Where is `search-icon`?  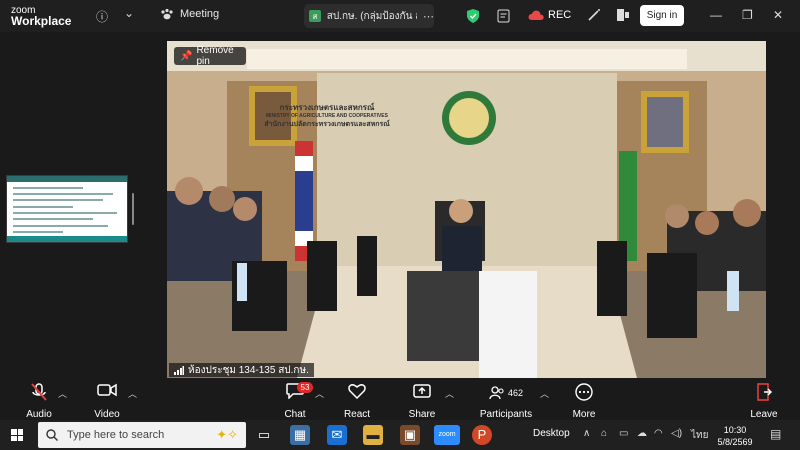 search-icon is located at coordinates (52, 435).